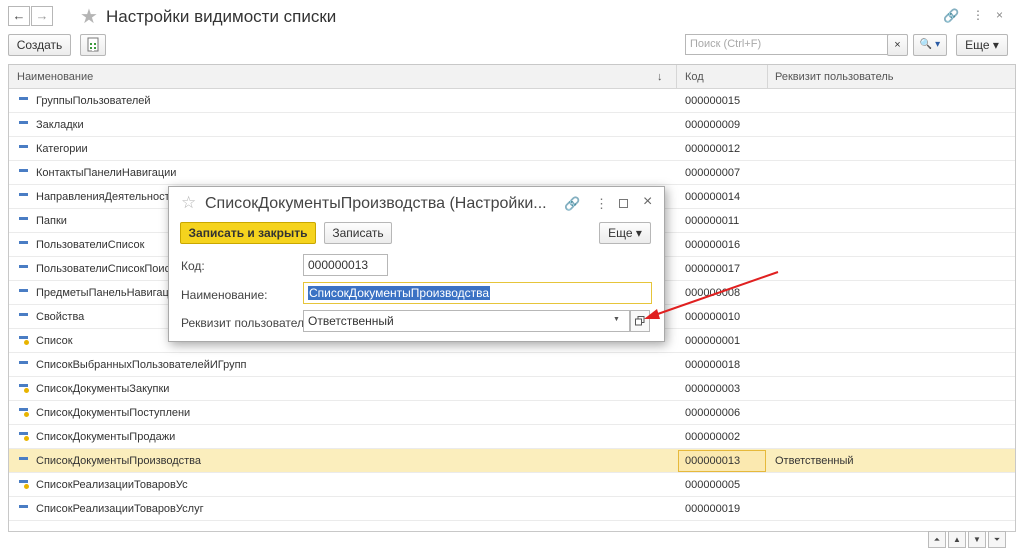 This screenshot has width=1024, height=557. I want to click on forward-button: →, so click(42, 16).